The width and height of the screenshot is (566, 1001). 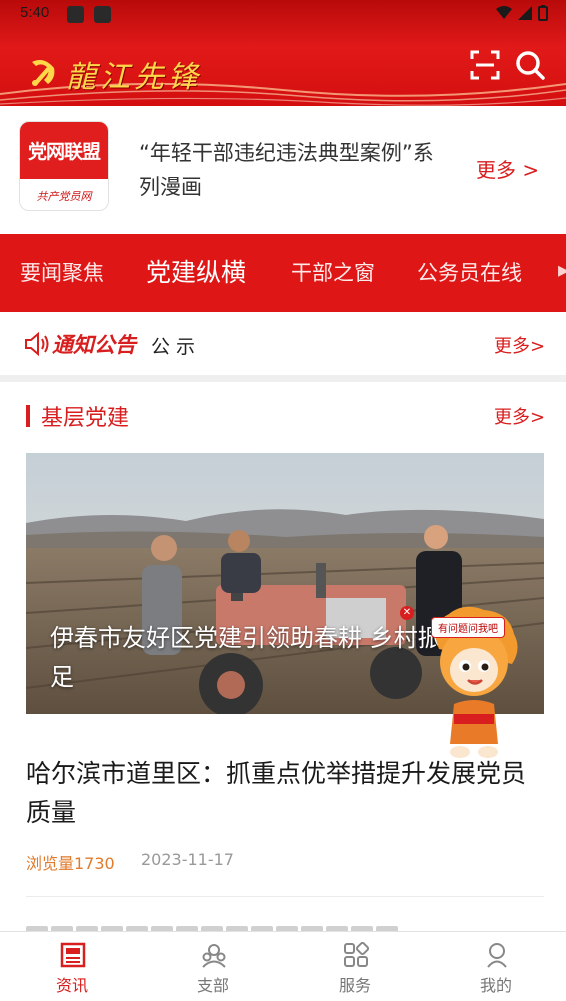 What do you see at coordinates (196, 273) in the screenshot?
I see `tab-party-building: 党建纵横` at bounding box center [196, 273].